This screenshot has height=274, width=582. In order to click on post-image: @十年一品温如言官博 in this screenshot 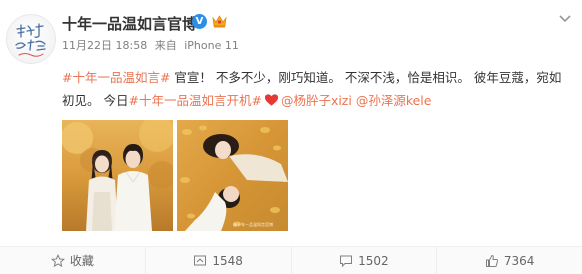, I will do `click(232, 175)`.